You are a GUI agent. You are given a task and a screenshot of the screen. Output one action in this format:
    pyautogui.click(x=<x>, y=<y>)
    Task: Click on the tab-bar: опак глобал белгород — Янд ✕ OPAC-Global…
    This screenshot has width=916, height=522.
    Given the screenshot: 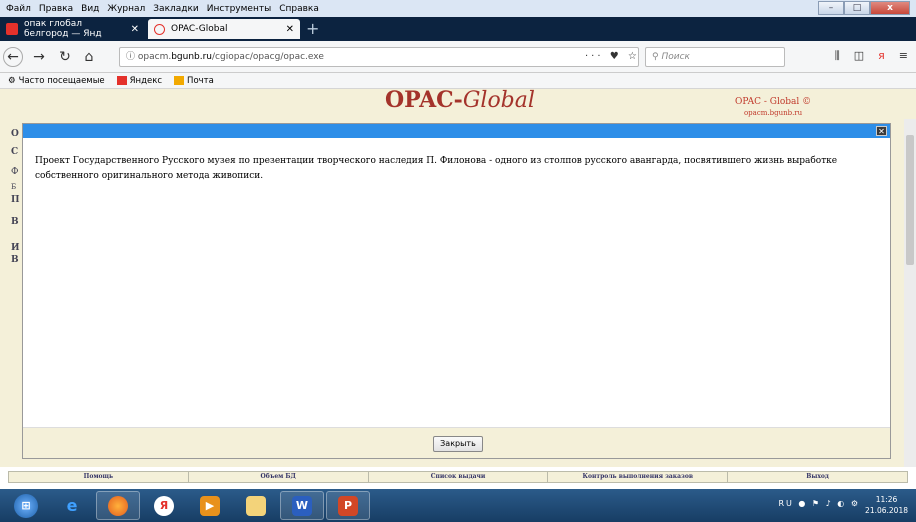 What is the action you would take?
    pyautogui.click(x=458, y=29)
    